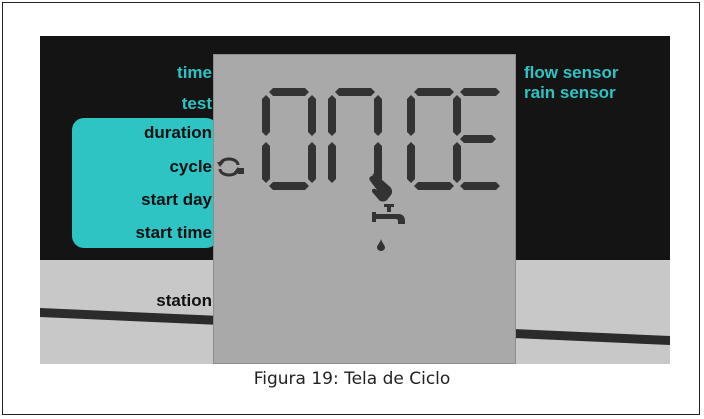 Image resolution: width=704 pixels, height=419 pixels. I want to click on cycle-arrows-icon, so click(229, 167).